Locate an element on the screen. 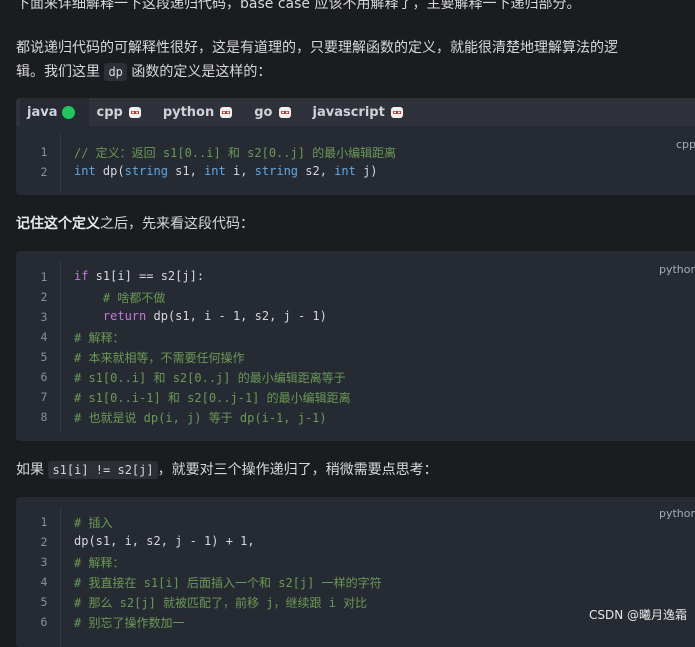 The width and height of the screenshot is (695, 647). watermark-footer: CSDN @曦月逸霜 is located at coordinates (637, 615).